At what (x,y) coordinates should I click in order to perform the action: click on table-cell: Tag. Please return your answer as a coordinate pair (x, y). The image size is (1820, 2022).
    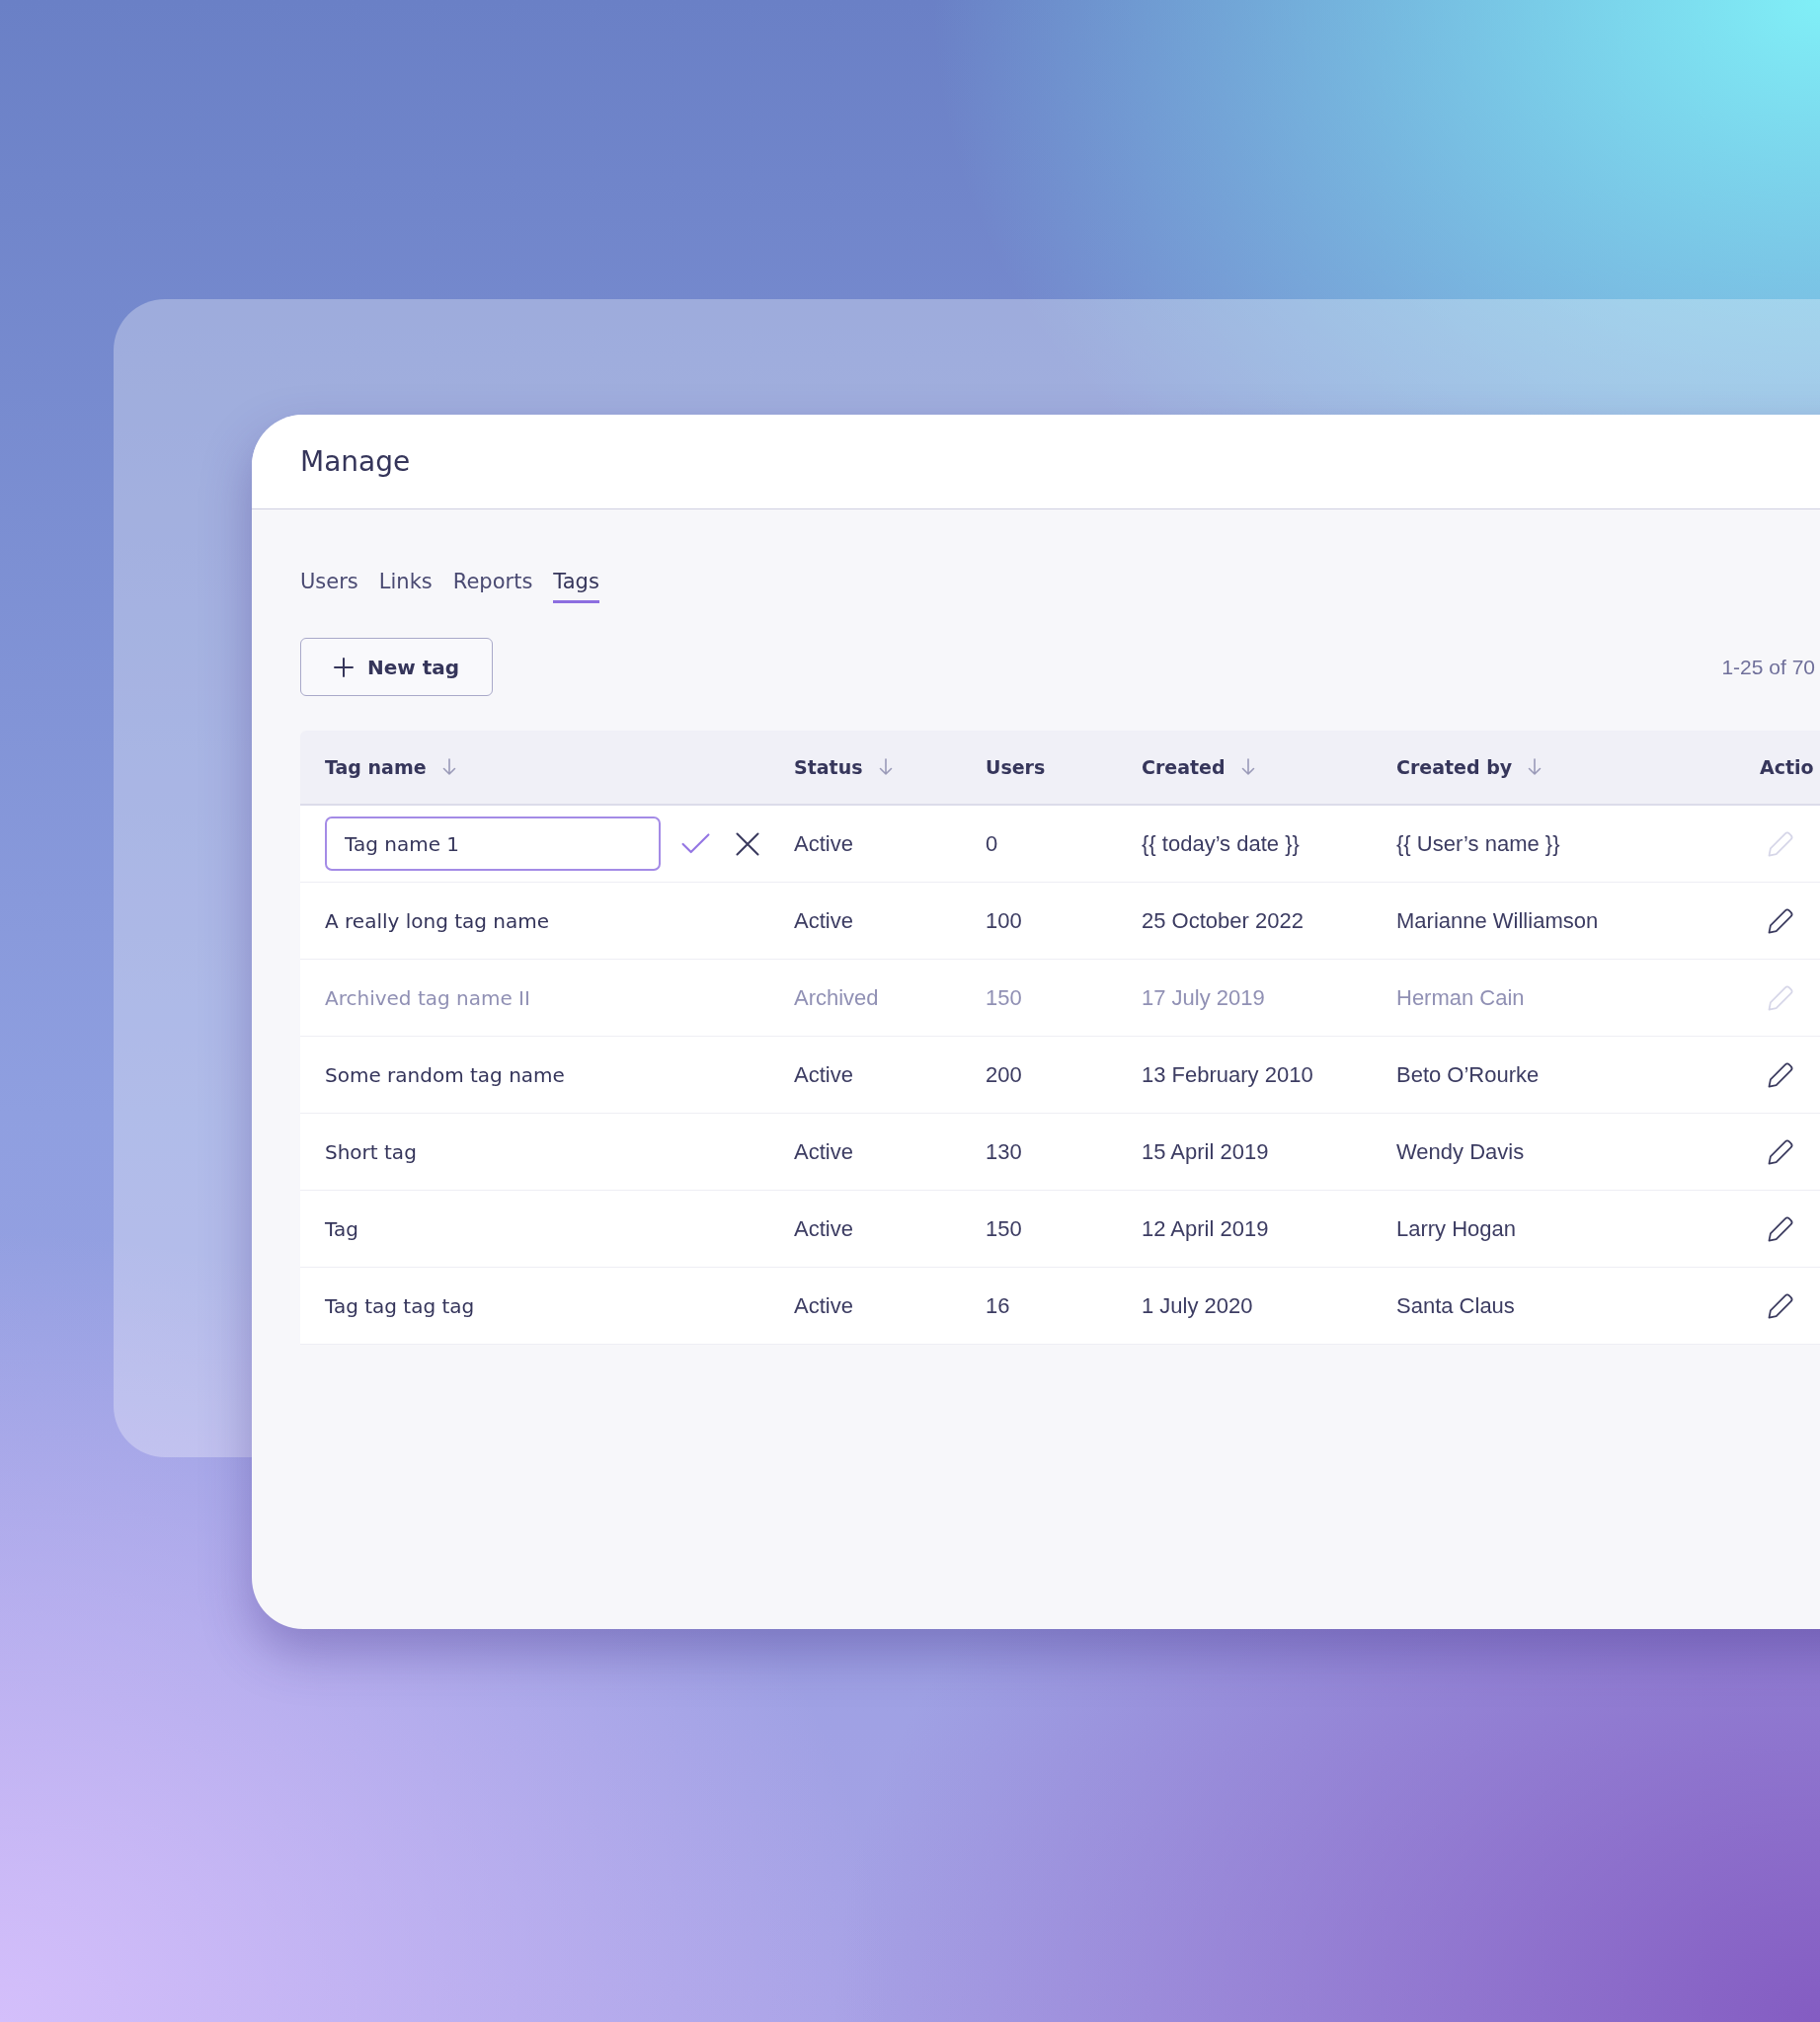
    Looking at the image, I should click on (341, 1228).